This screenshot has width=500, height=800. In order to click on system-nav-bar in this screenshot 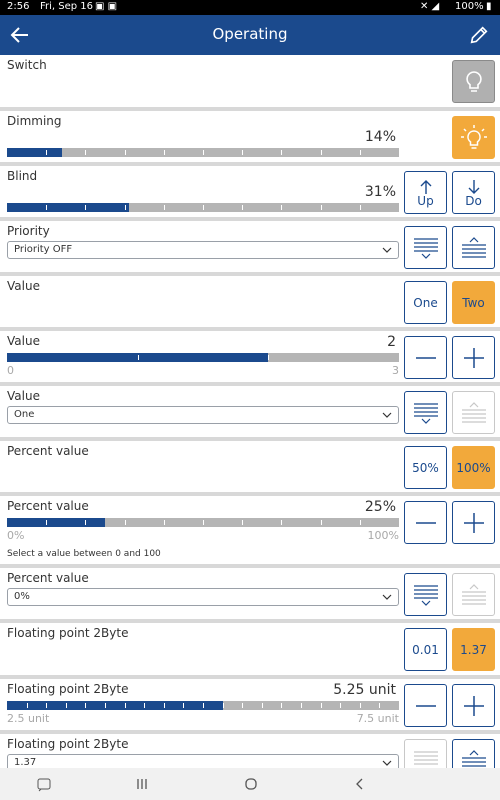, I will do `click(250, 784)`.